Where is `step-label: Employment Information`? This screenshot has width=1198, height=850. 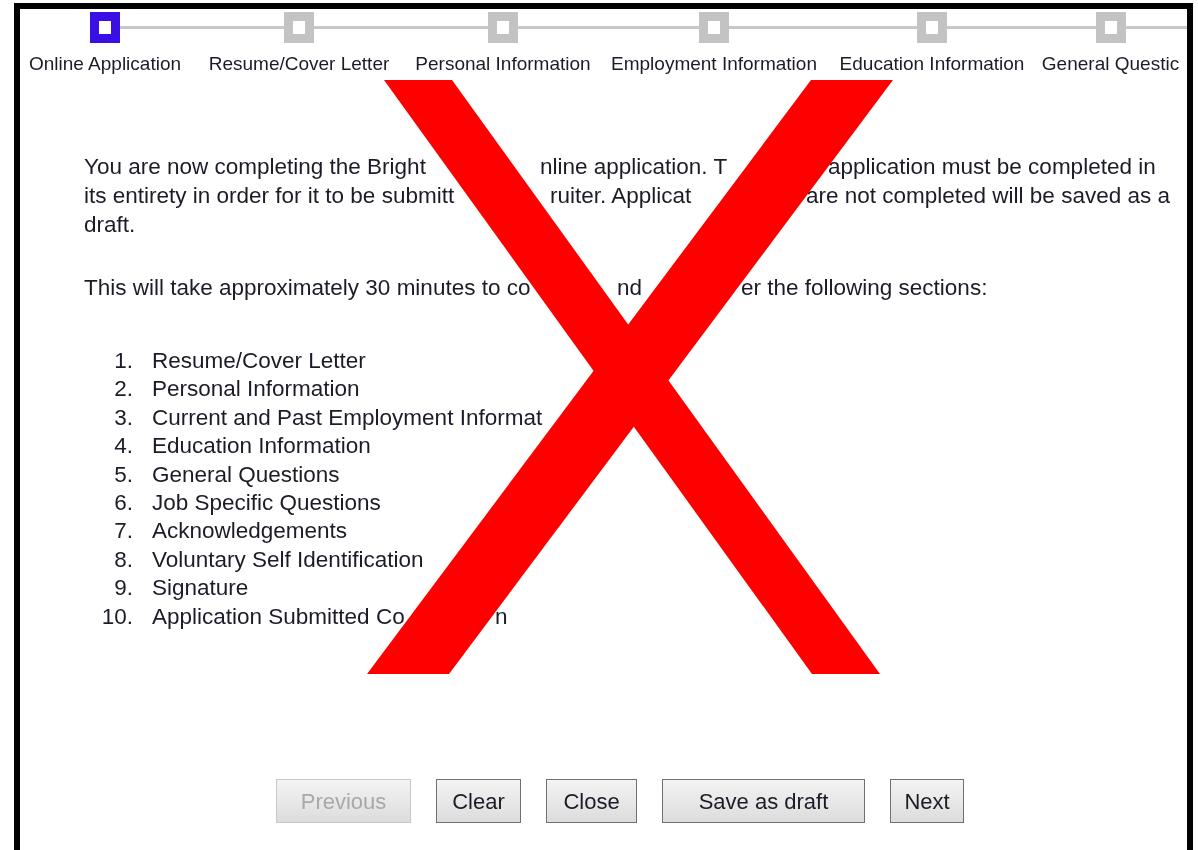 step-label: Employment Information is located at coordinates (714, 64).